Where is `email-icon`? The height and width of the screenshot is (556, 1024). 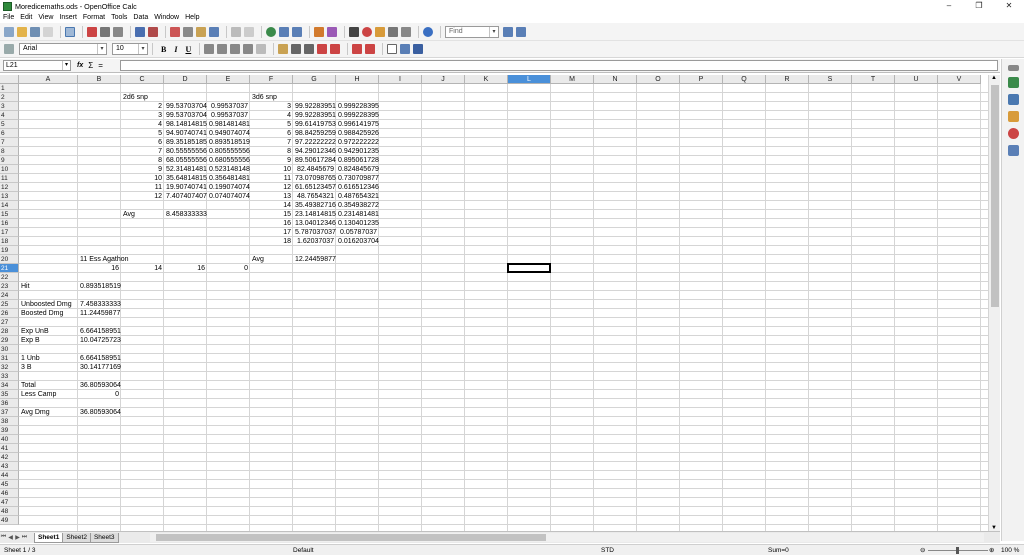 email-icon is located at coordinates (48, 31).